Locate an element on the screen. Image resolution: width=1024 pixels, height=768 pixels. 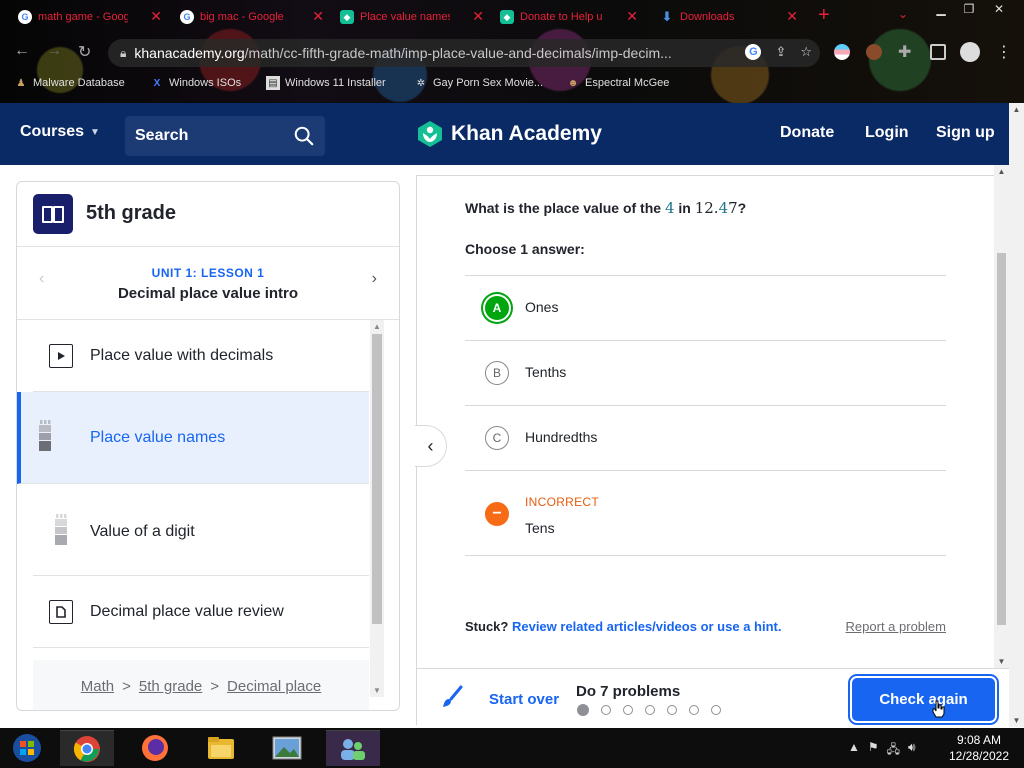
users-icon is located at coordinates (353, 749).